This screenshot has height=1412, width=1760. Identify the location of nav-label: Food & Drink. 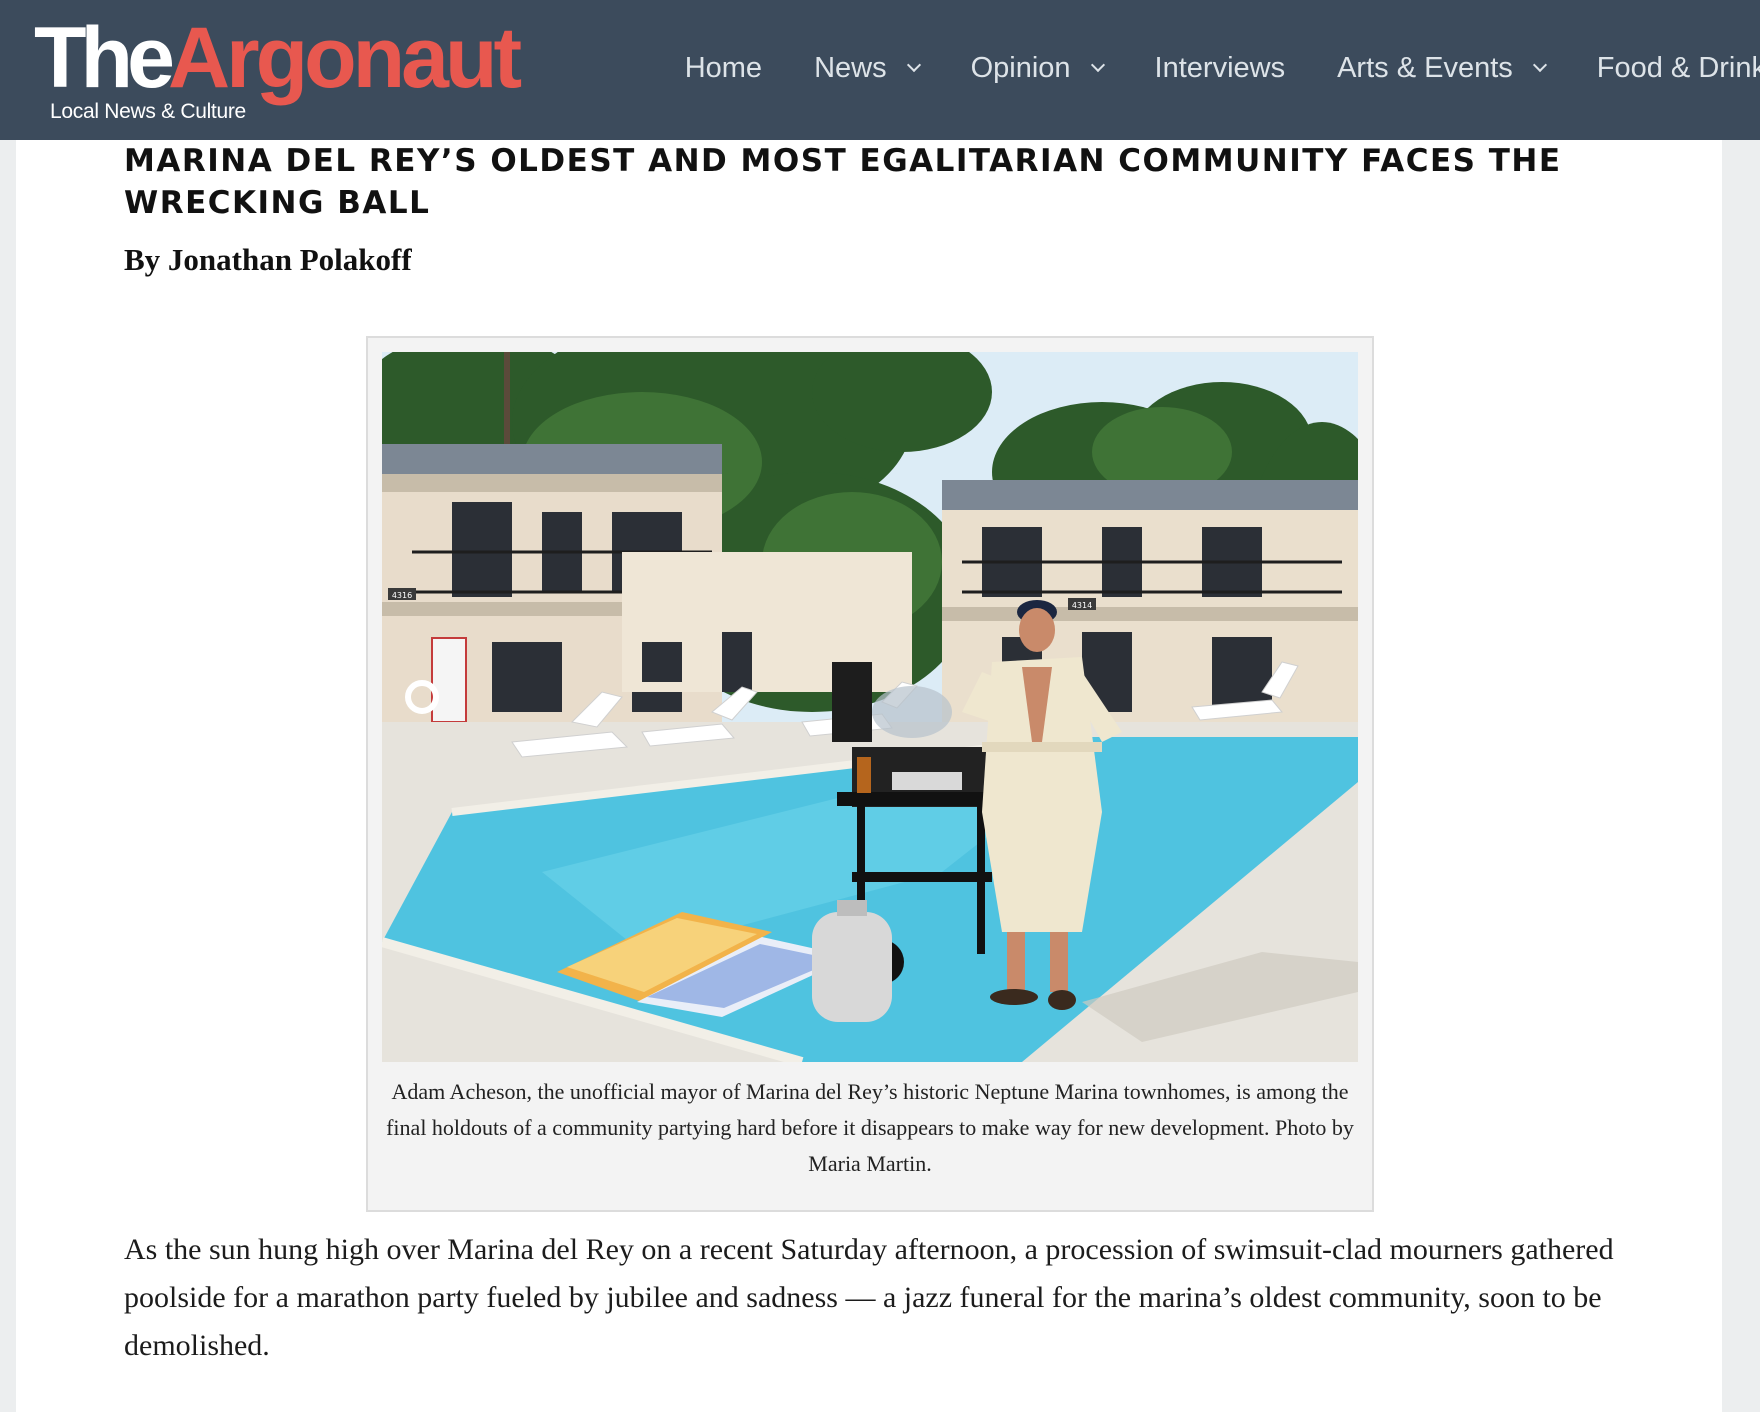
(1678, 67).